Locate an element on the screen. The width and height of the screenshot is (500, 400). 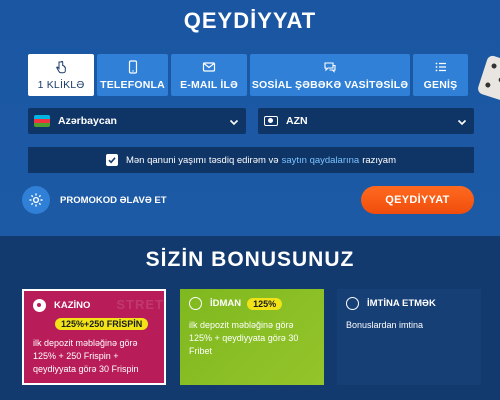
bonus-name: İDMAN is located at coordinates (226, 303).